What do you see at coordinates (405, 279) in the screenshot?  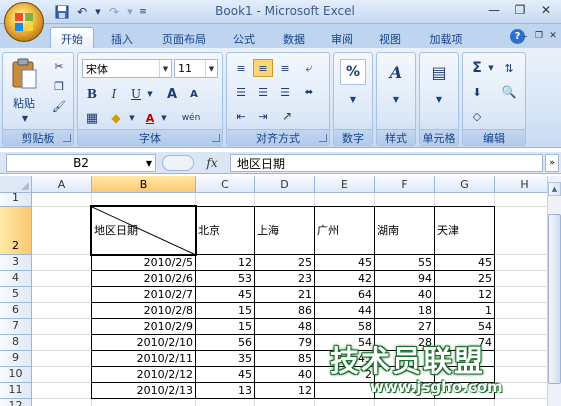 I see `value-cell: 94` at bounding box center [405, 279].